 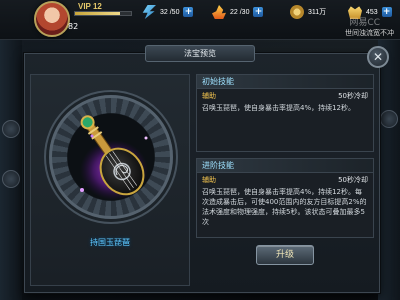 What do you see at coordinates (209, 96) in the screenshot?
I see `basic-skill-type: 辅助` at bounding box center [209, 96].